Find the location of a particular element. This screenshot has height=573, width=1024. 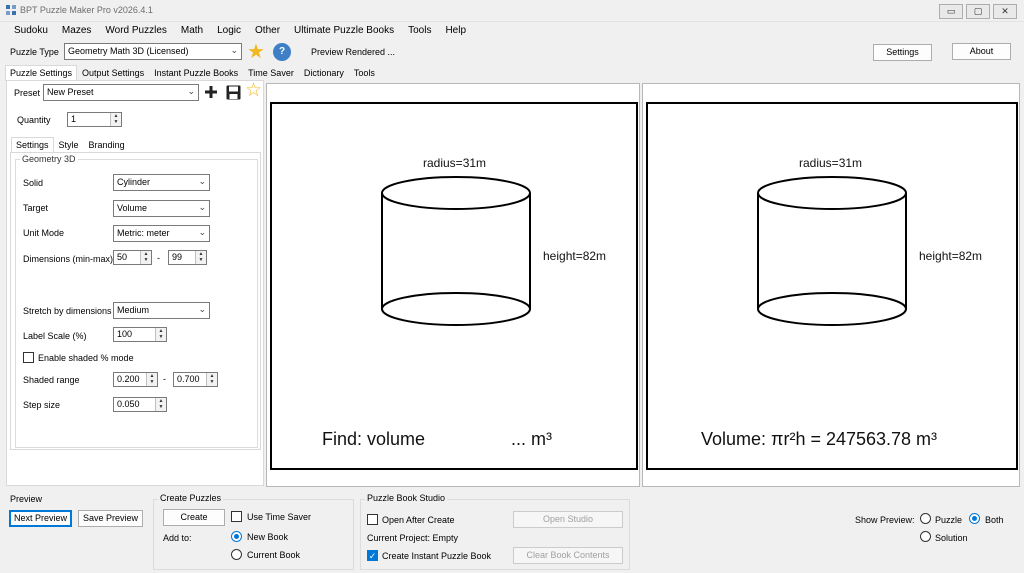

dimensions-max-value: 99 is located at coordinates (177, 257).